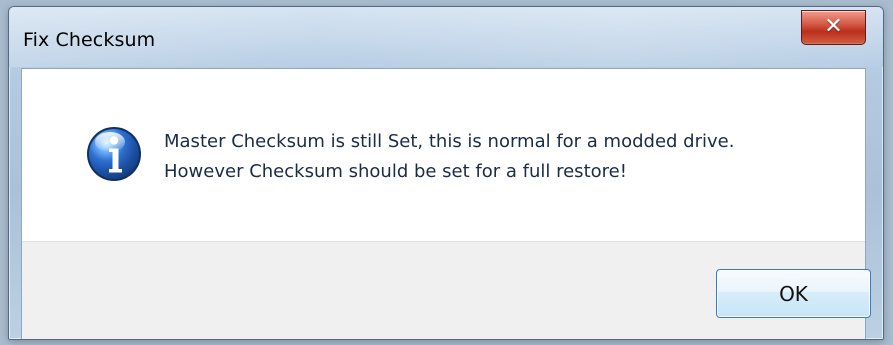  What do you see at coordinates (793, 293) in the screenshot?
I see `ok-button: OK` at bounding box center [793, 293].